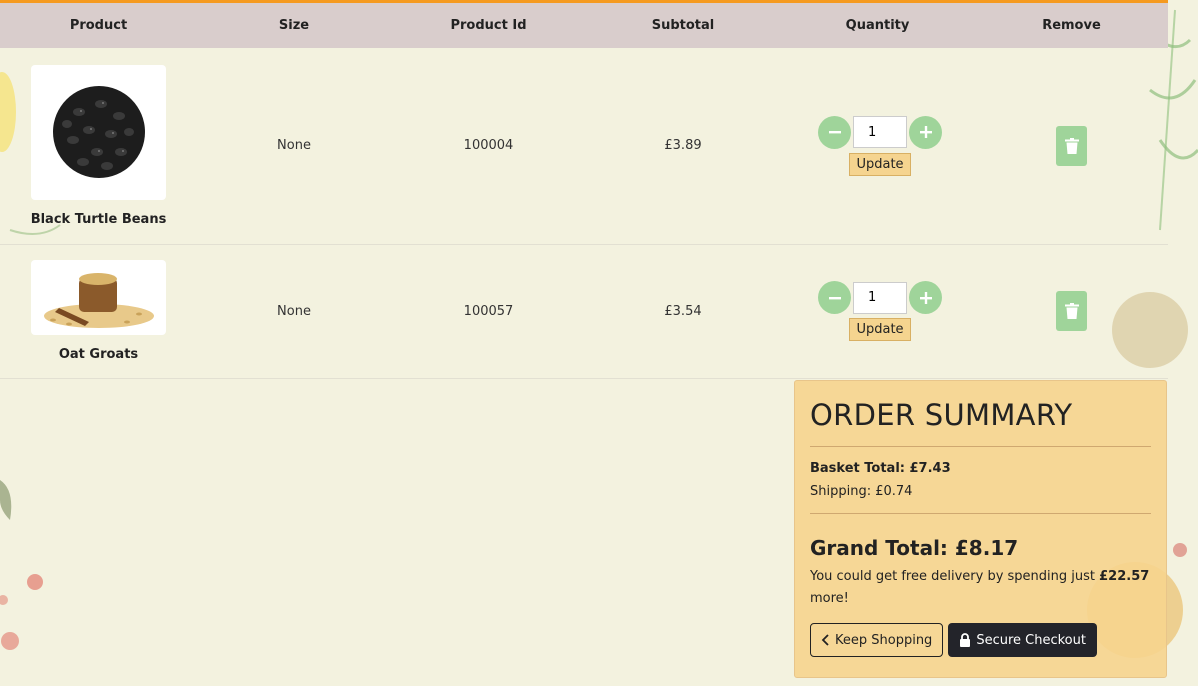 This screenshot has width=1198, height=686. I want to click on product-cell: Oat Groats, so click(98, 311).